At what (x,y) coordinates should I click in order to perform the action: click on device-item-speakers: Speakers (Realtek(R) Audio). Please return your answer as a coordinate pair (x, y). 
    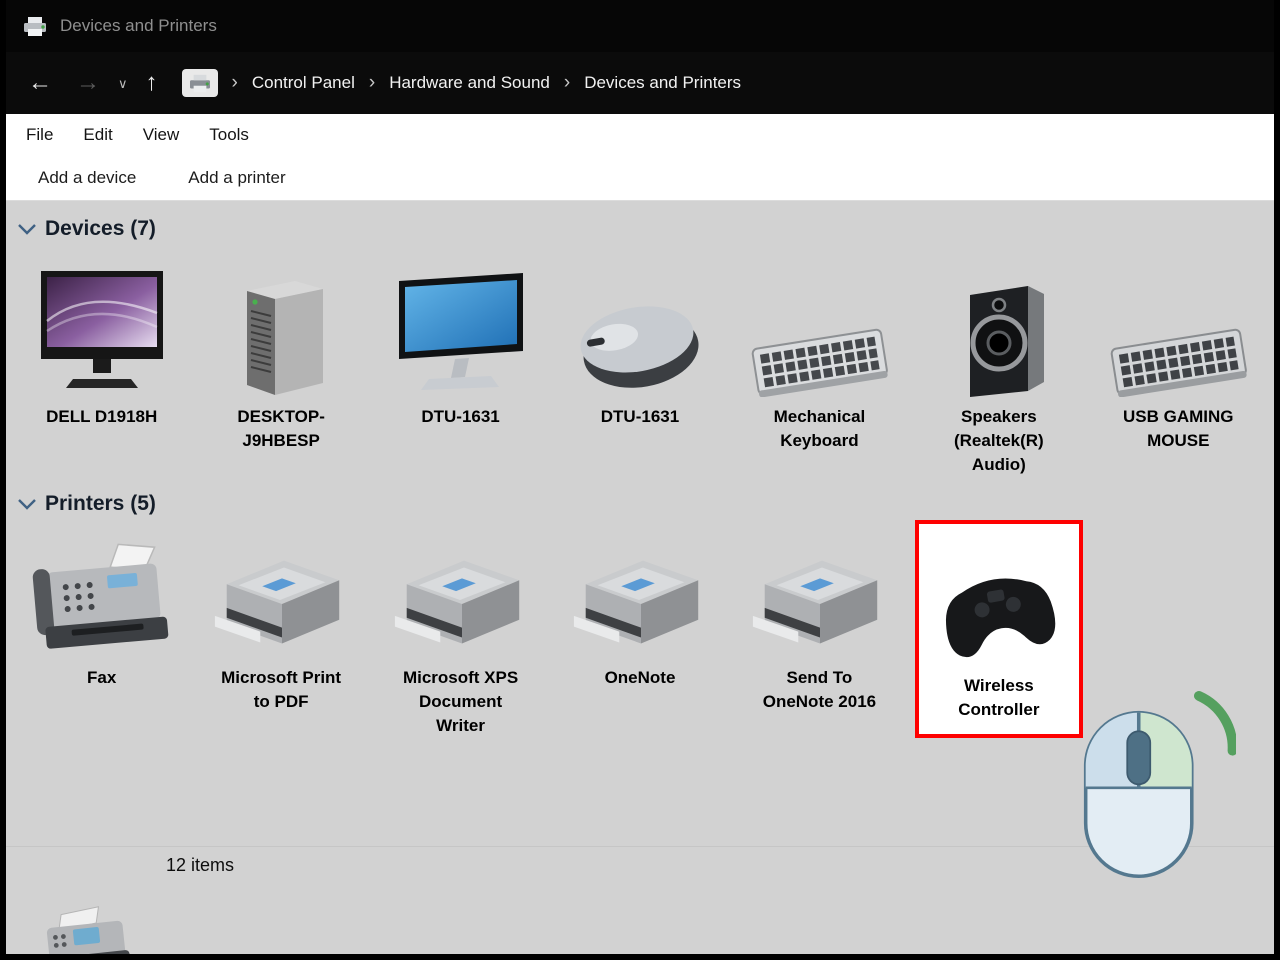
    Looking at the image, I should click on (998, 360).